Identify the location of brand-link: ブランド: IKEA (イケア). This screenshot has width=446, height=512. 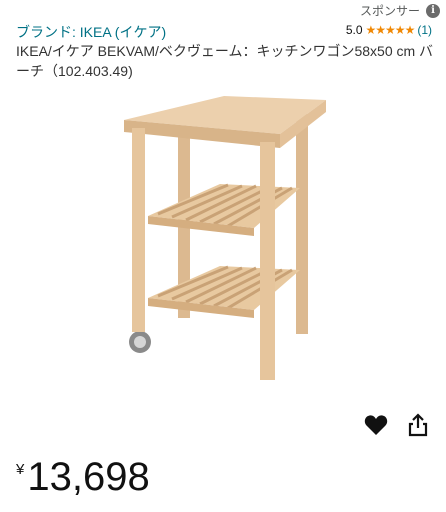
(91, 32).